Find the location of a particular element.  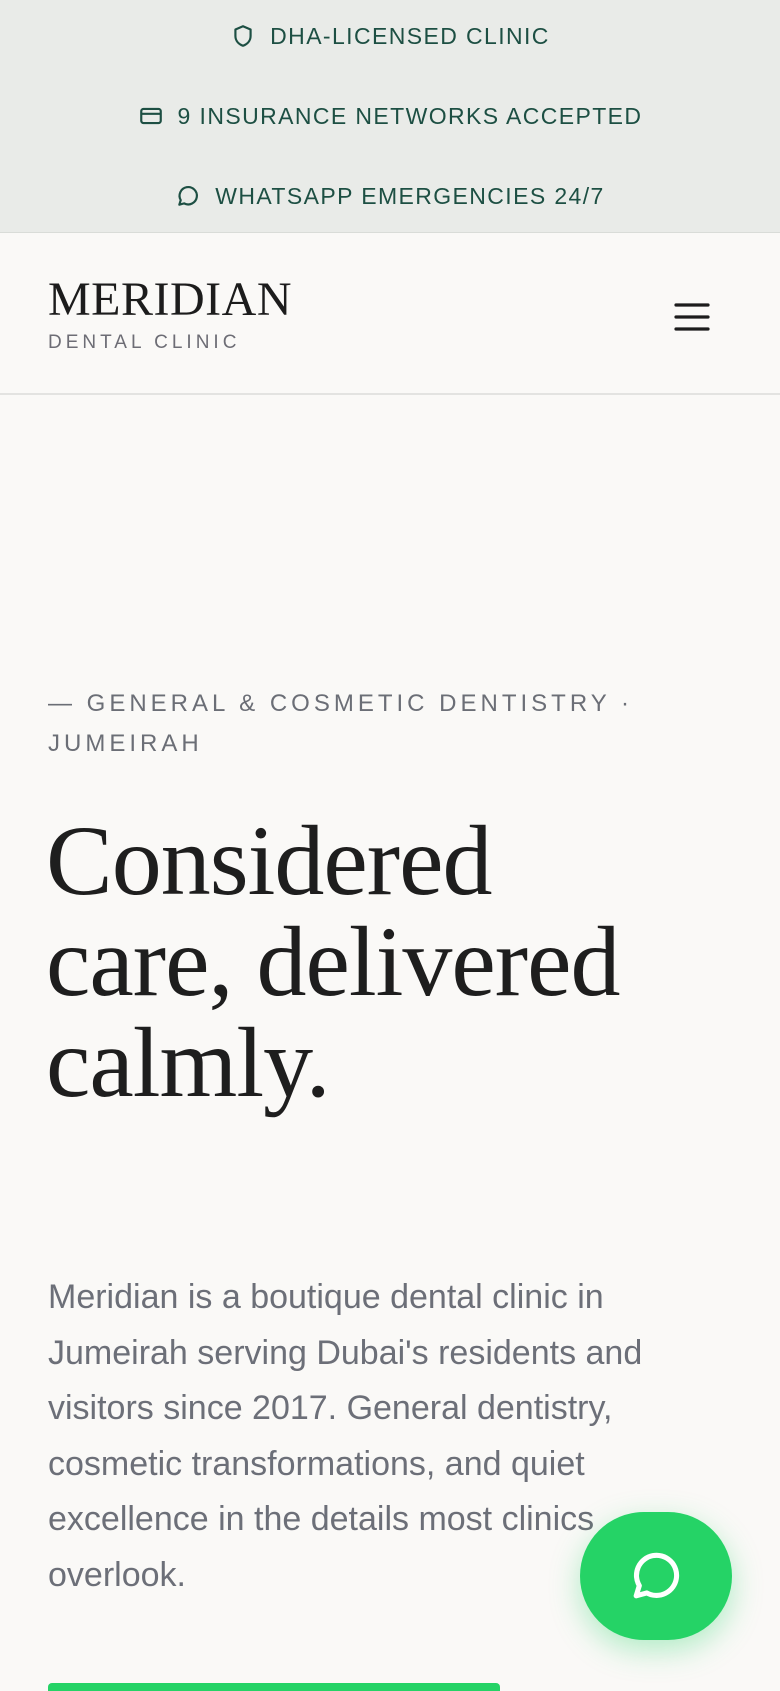

whatsapp-chat-icon is located at coordinates (656, 1575).